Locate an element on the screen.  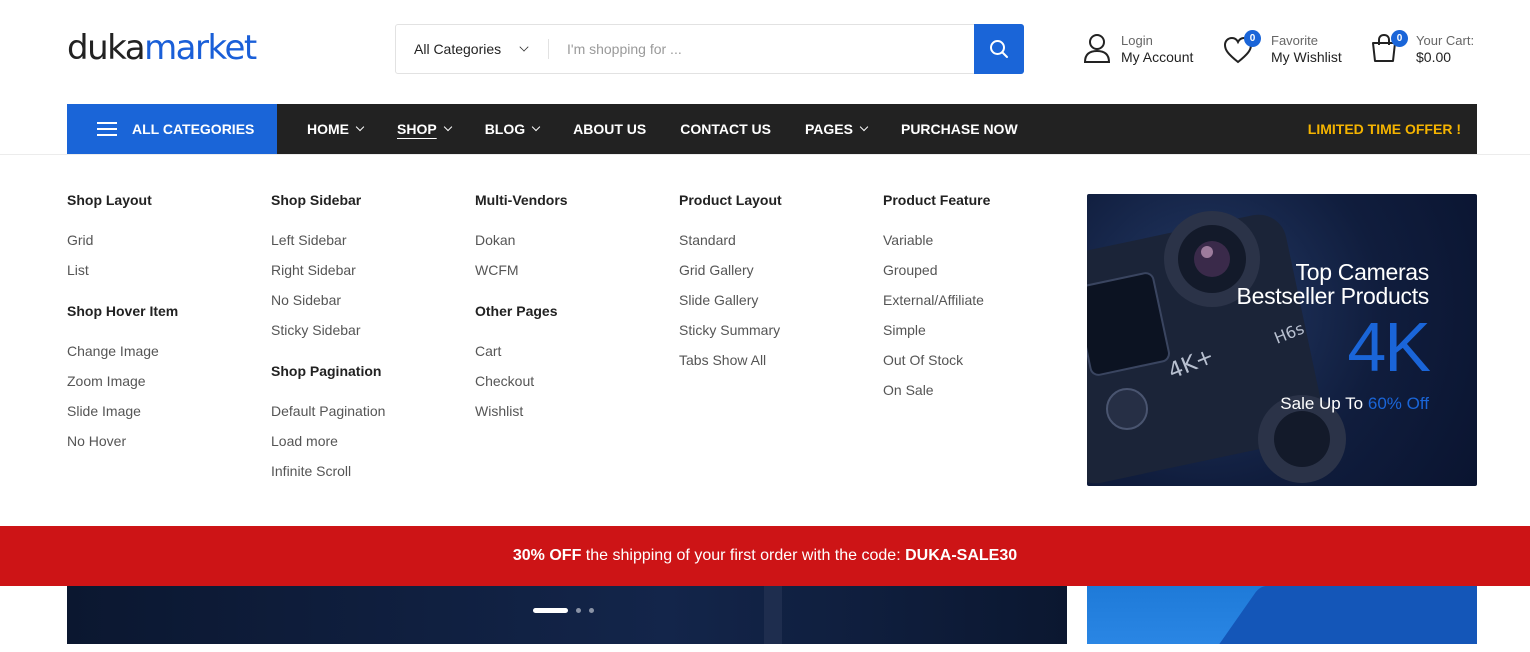
account-link: Login My Account is located at coordinates (1138, 49).